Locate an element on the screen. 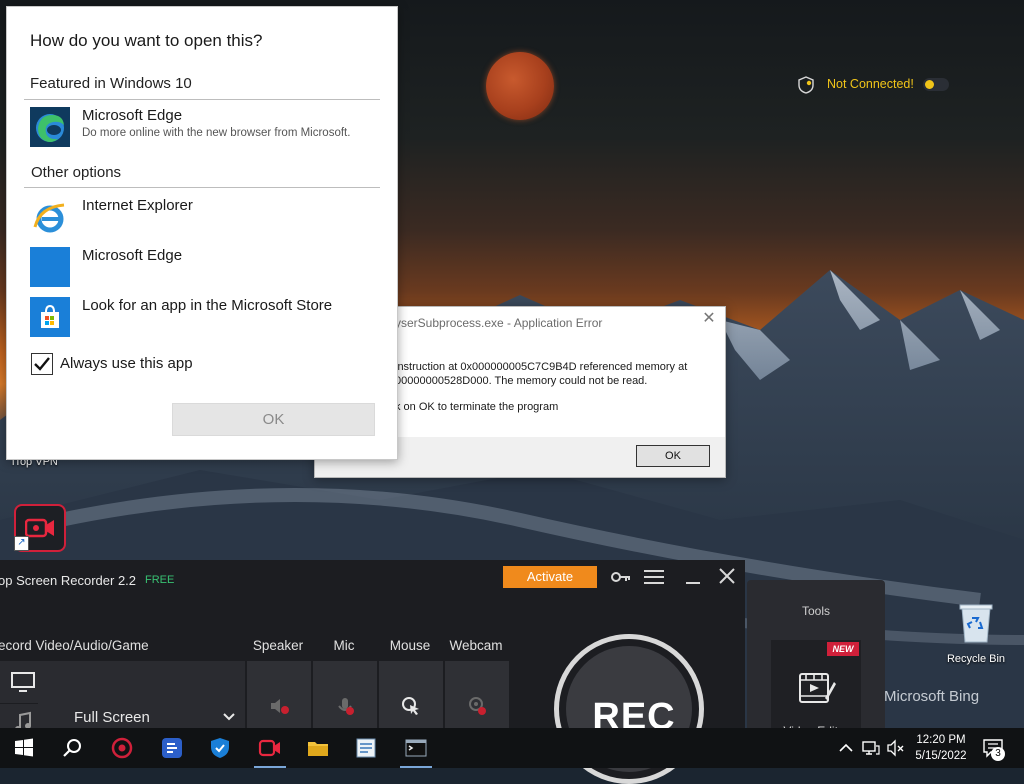 This screenshot has height=784, width=1024. store-icon is located at coordinates (50, 317).